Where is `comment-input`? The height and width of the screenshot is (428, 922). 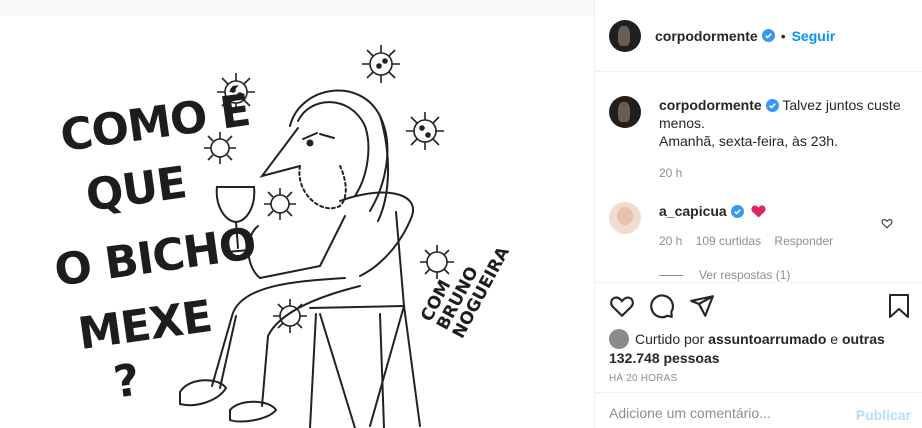 comment-input is located at coordinates (724, 413).